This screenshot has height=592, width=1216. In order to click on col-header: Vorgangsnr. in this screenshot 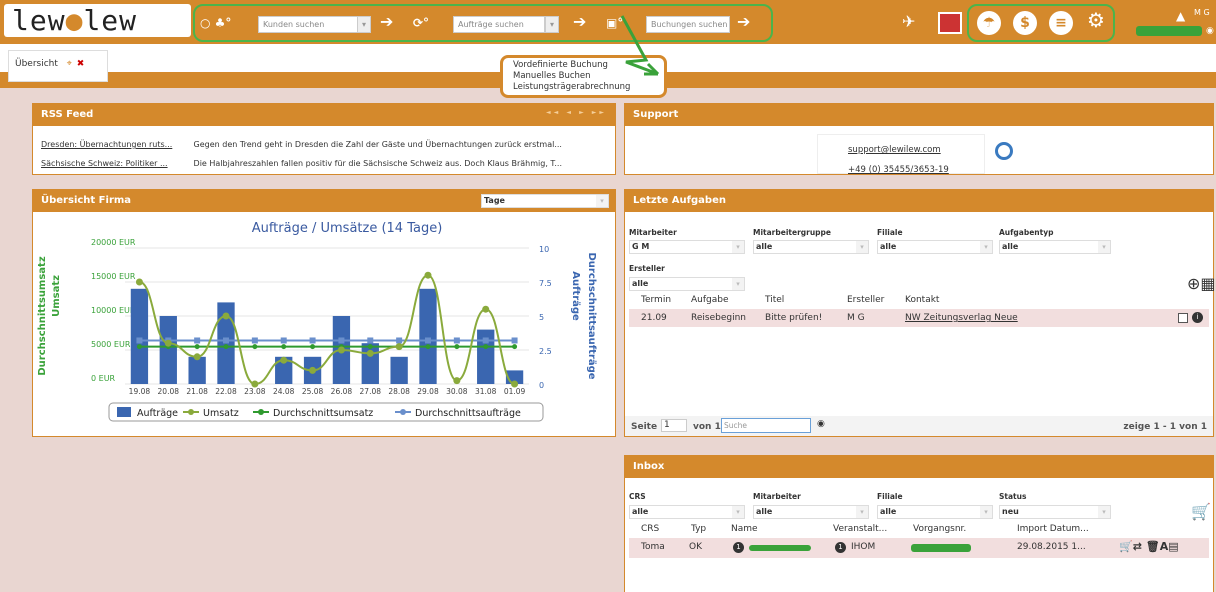, I will do `click(939, 529)`.